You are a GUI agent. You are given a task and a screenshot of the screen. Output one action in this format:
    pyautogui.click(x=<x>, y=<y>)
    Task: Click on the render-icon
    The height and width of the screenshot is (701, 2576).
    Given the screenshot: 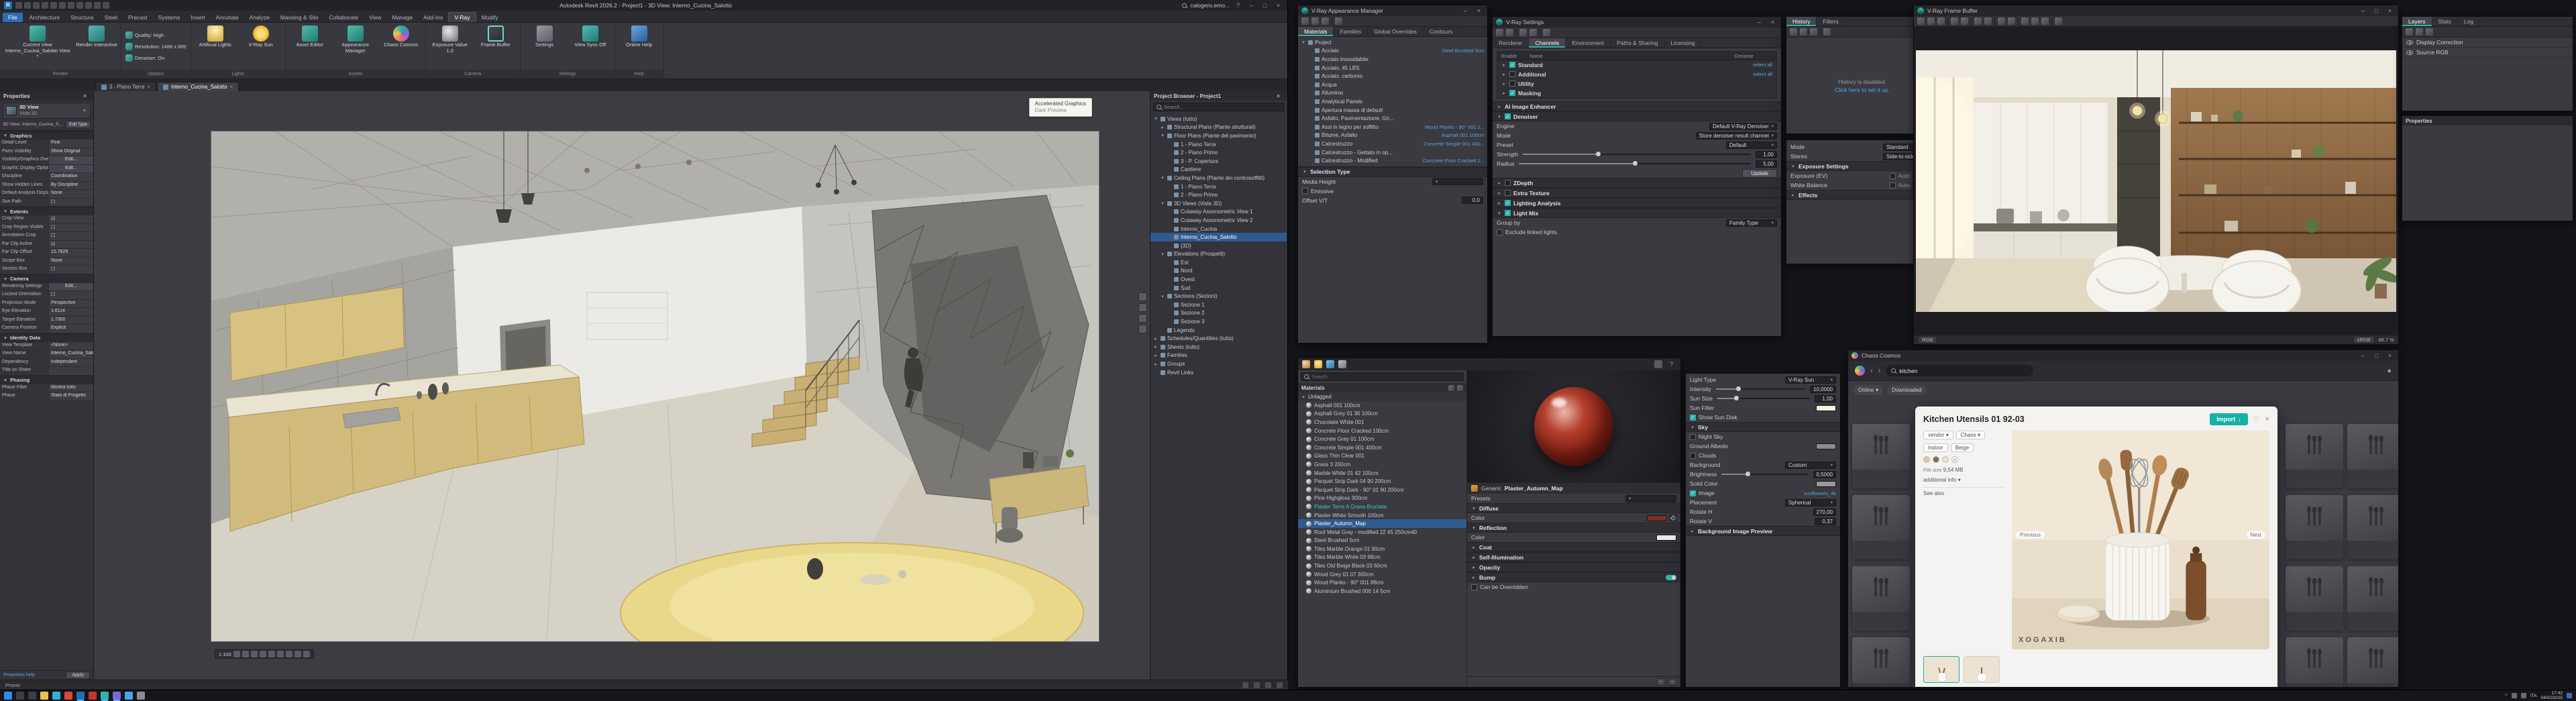 What is the action you would take?
    pyautogui.click(x=1499, y=32)
    